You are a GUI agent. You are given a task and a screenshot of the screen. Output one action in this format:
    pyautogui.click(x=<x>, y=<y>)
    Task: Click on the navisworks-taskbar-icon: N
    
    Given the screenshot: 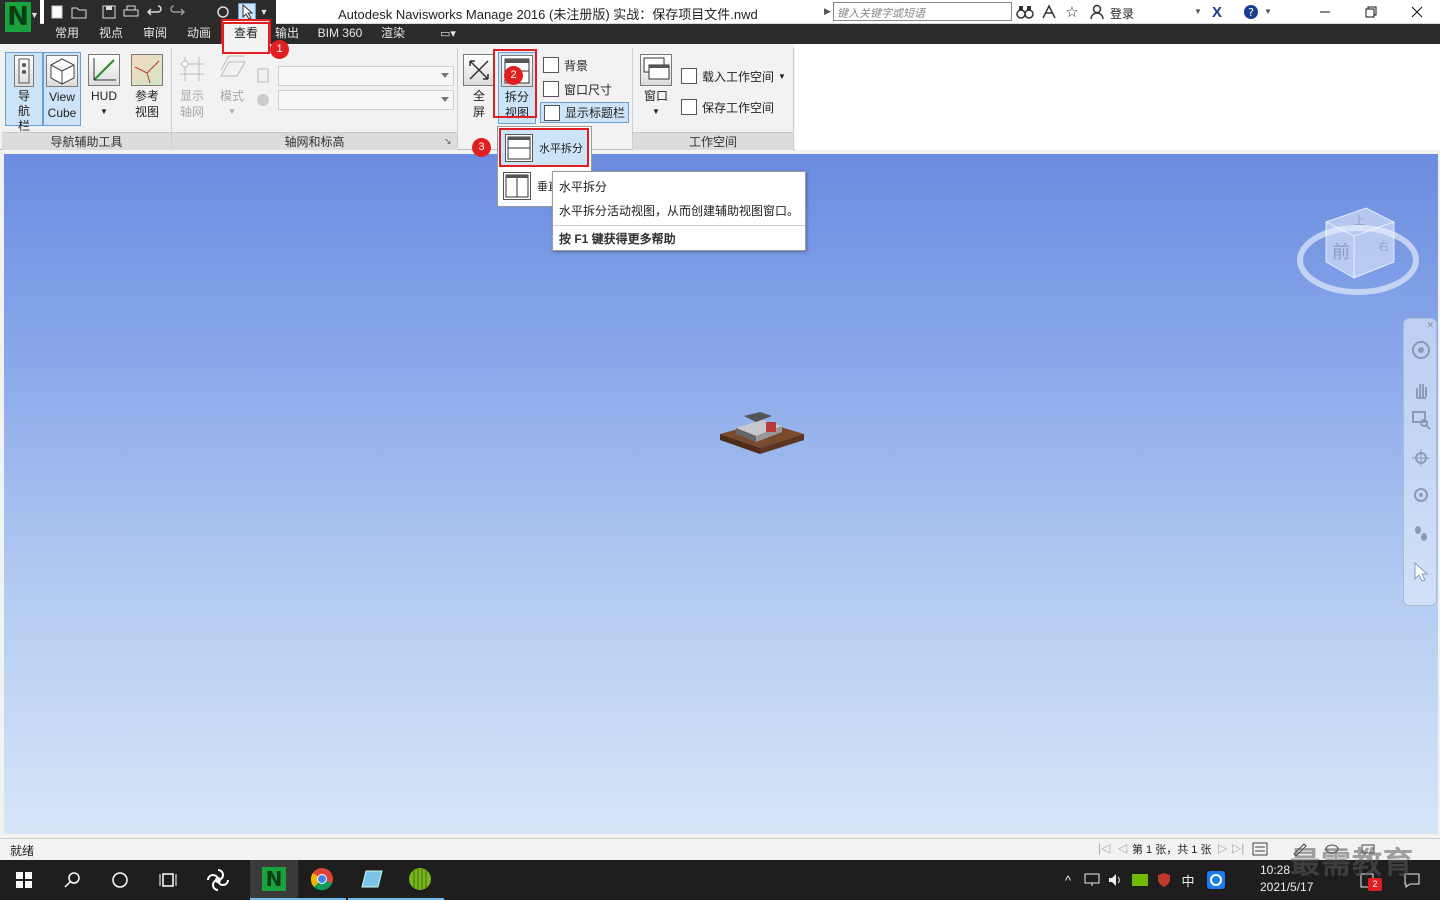 What is the action you would take?
    pyautogui.click(x=274, y=880)
    